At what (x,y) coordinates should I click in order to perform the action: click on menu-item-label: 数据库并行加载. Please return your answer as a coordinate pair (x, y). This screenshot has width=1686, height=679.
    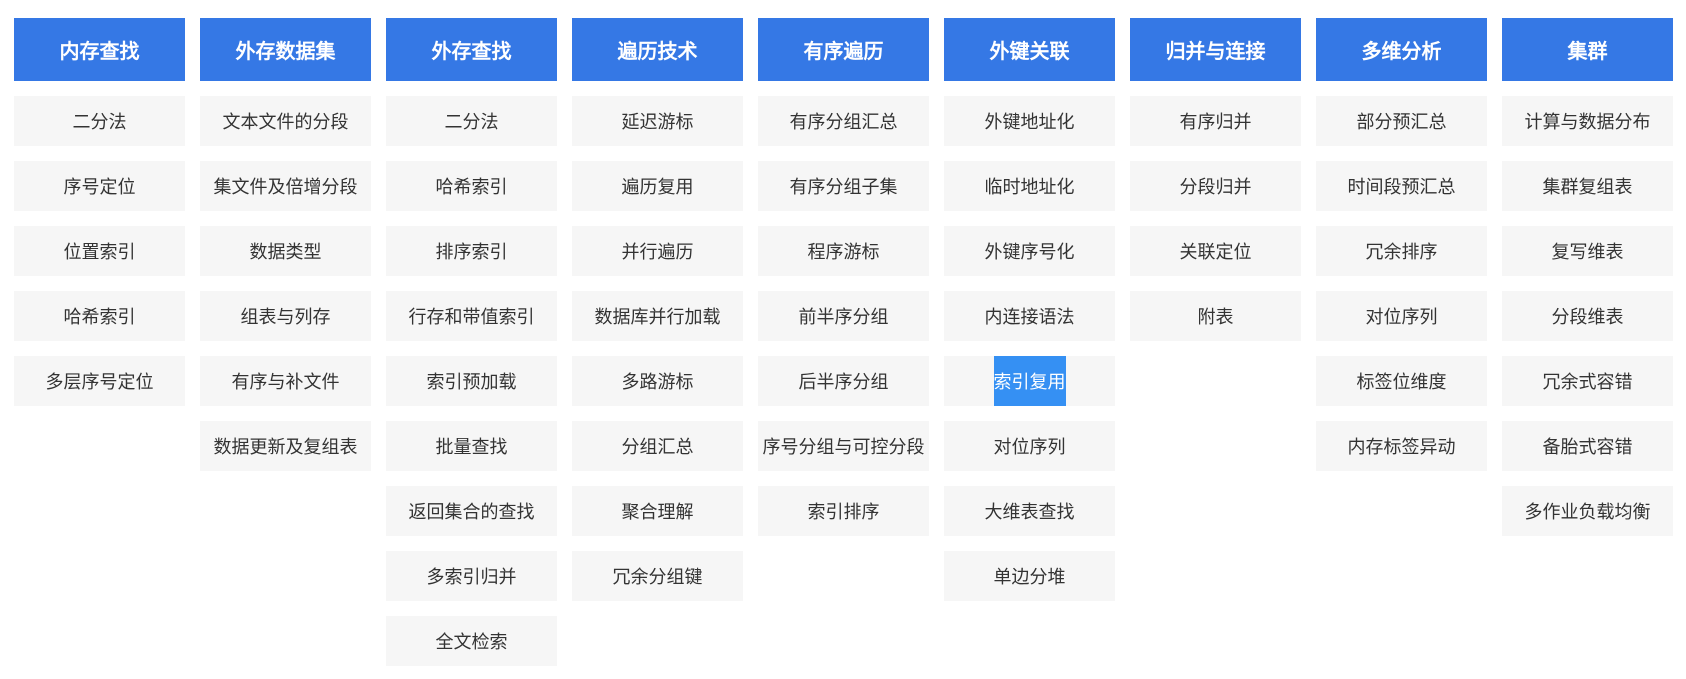
    Looking at the image, I should click on (657, 317).